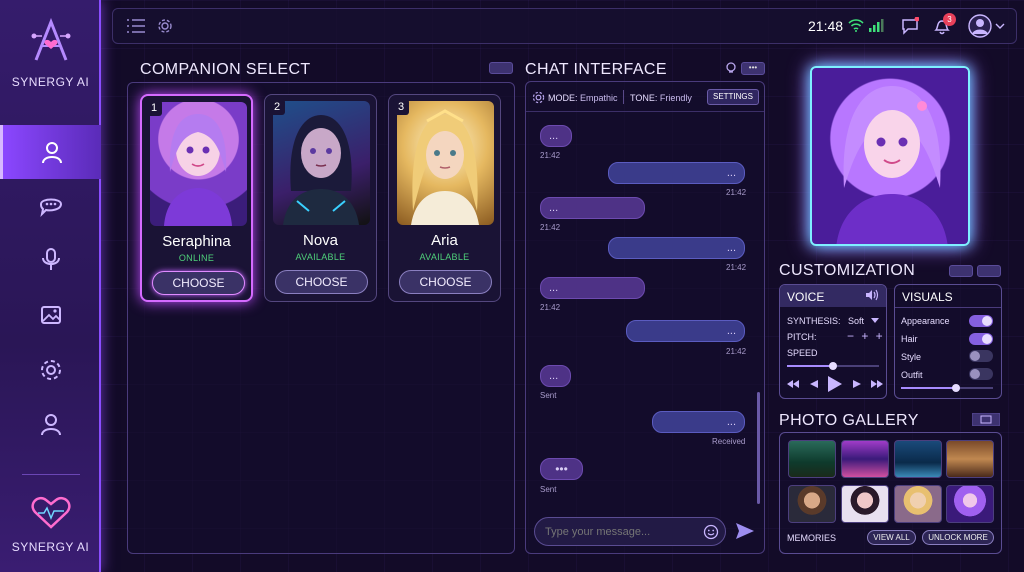 Image resolution: width=1024 pixels, height=572 pixels. I want to click on gallery-thumb-station, so click(918, 459).